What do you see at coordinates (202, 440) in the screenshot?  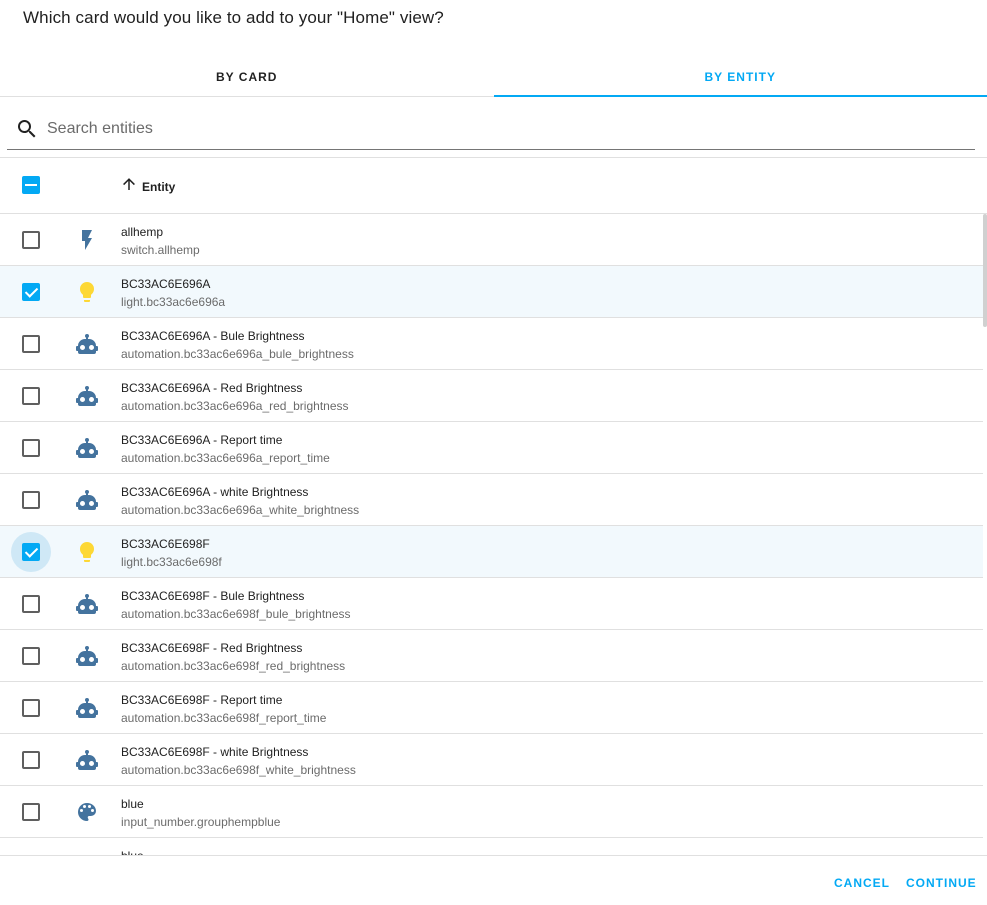 I see `entity-name: BC33AC6E696A - Report time` at bounding box center [202, 440].